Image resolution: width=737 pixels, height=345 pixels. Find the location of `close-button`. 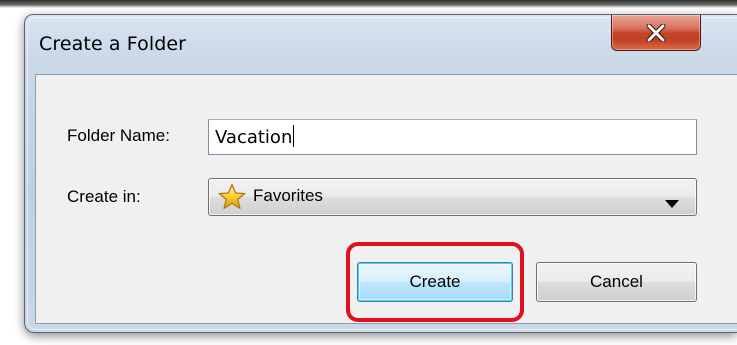

close-button is located at coordinates (656, 33).